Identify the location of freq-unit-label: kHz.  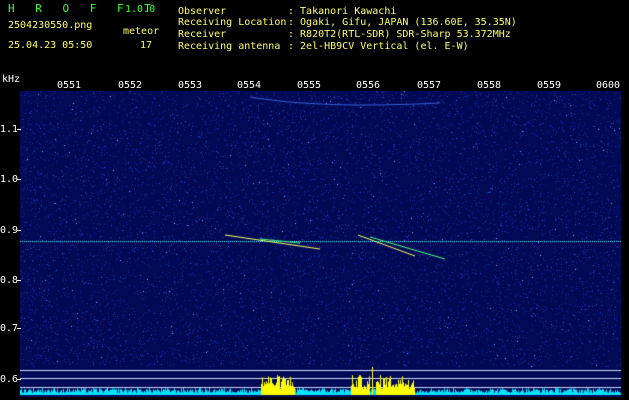
(11, 79).